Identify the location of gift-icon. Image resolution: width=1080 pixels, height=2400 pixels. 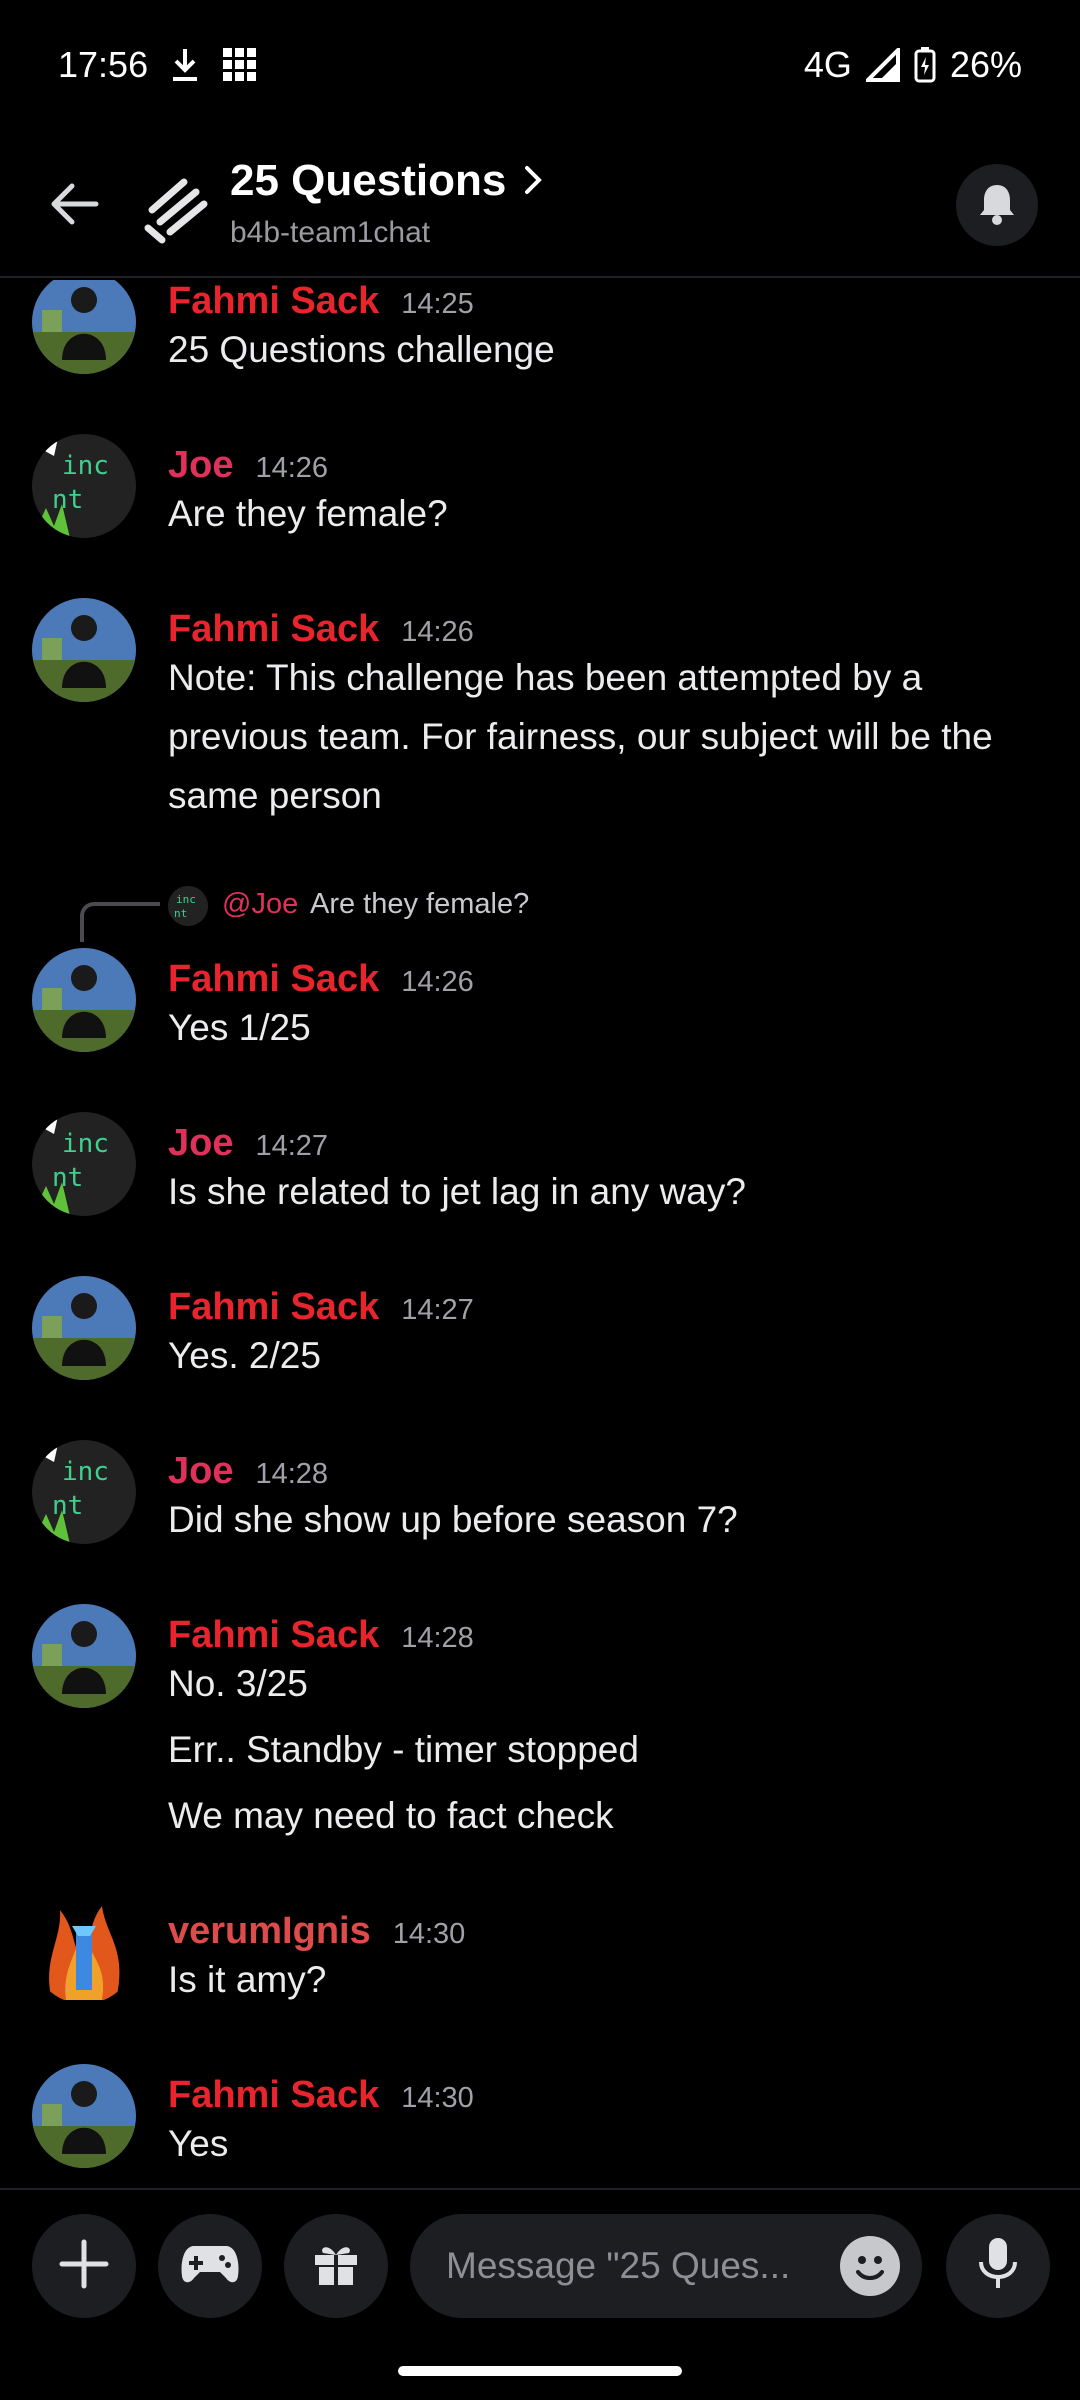
(336, 2266).